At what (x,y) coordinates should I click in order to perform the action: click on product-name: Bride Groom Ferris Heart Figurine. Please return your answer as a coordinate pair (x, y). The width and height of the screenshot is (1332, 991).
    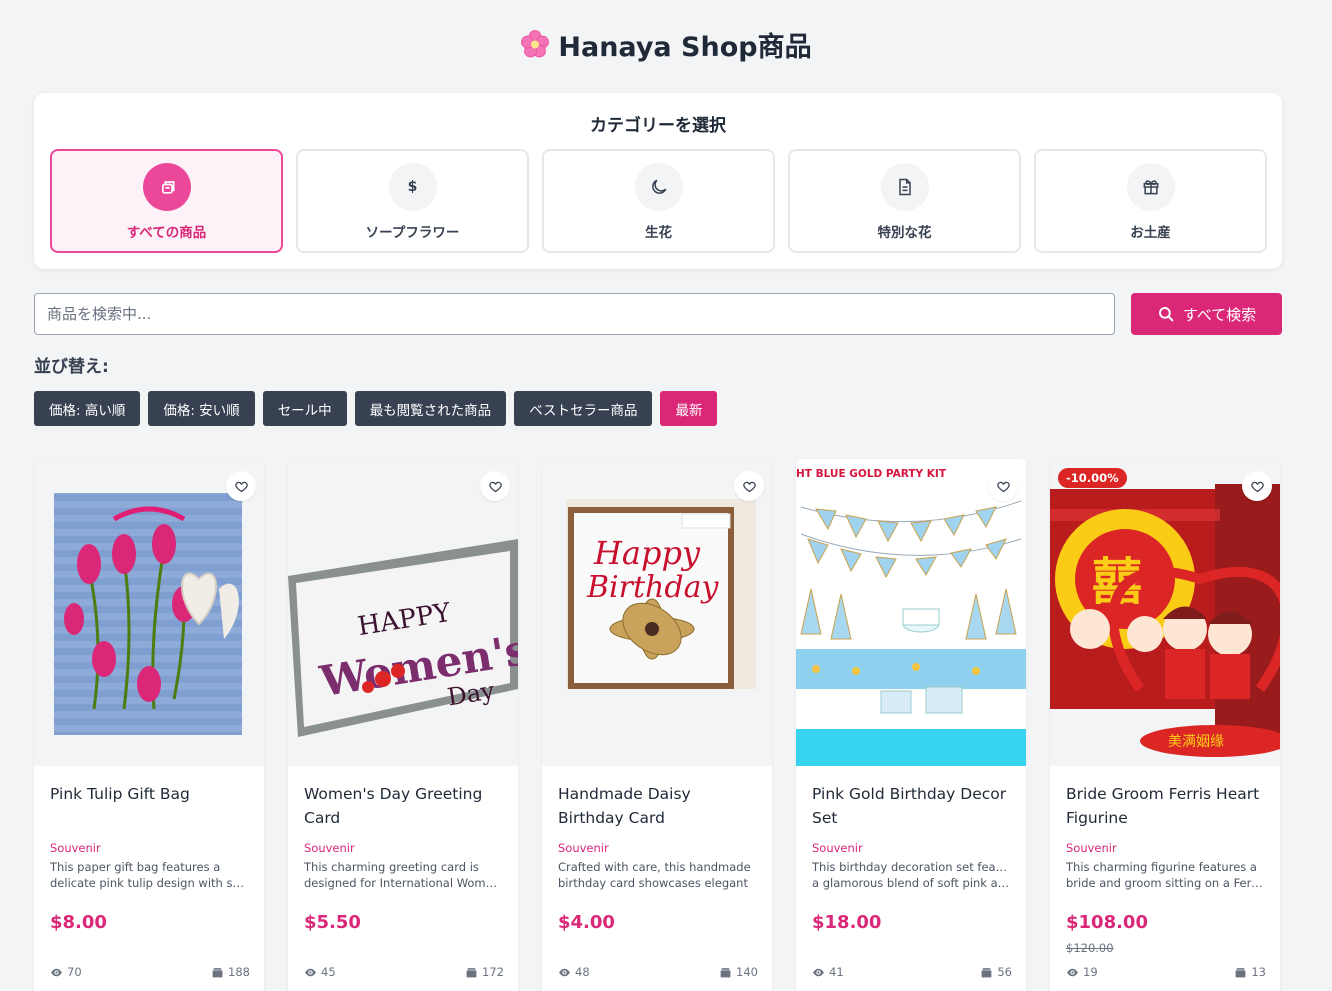
    Looking at the image, I should click on (1165, 806).